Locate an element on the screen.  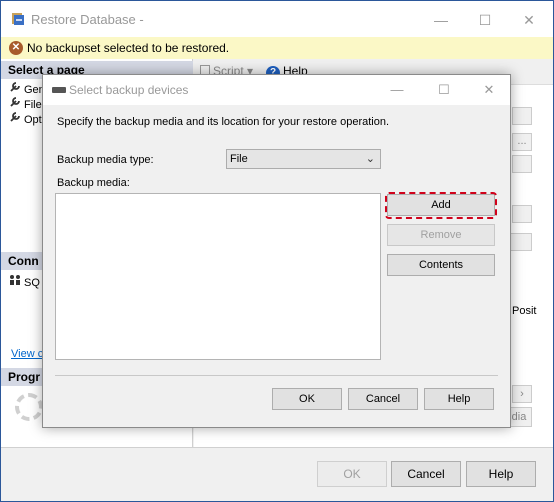
warning-bar: ✕ No backupset selected to be restored. is located at coordinates (277, 48).